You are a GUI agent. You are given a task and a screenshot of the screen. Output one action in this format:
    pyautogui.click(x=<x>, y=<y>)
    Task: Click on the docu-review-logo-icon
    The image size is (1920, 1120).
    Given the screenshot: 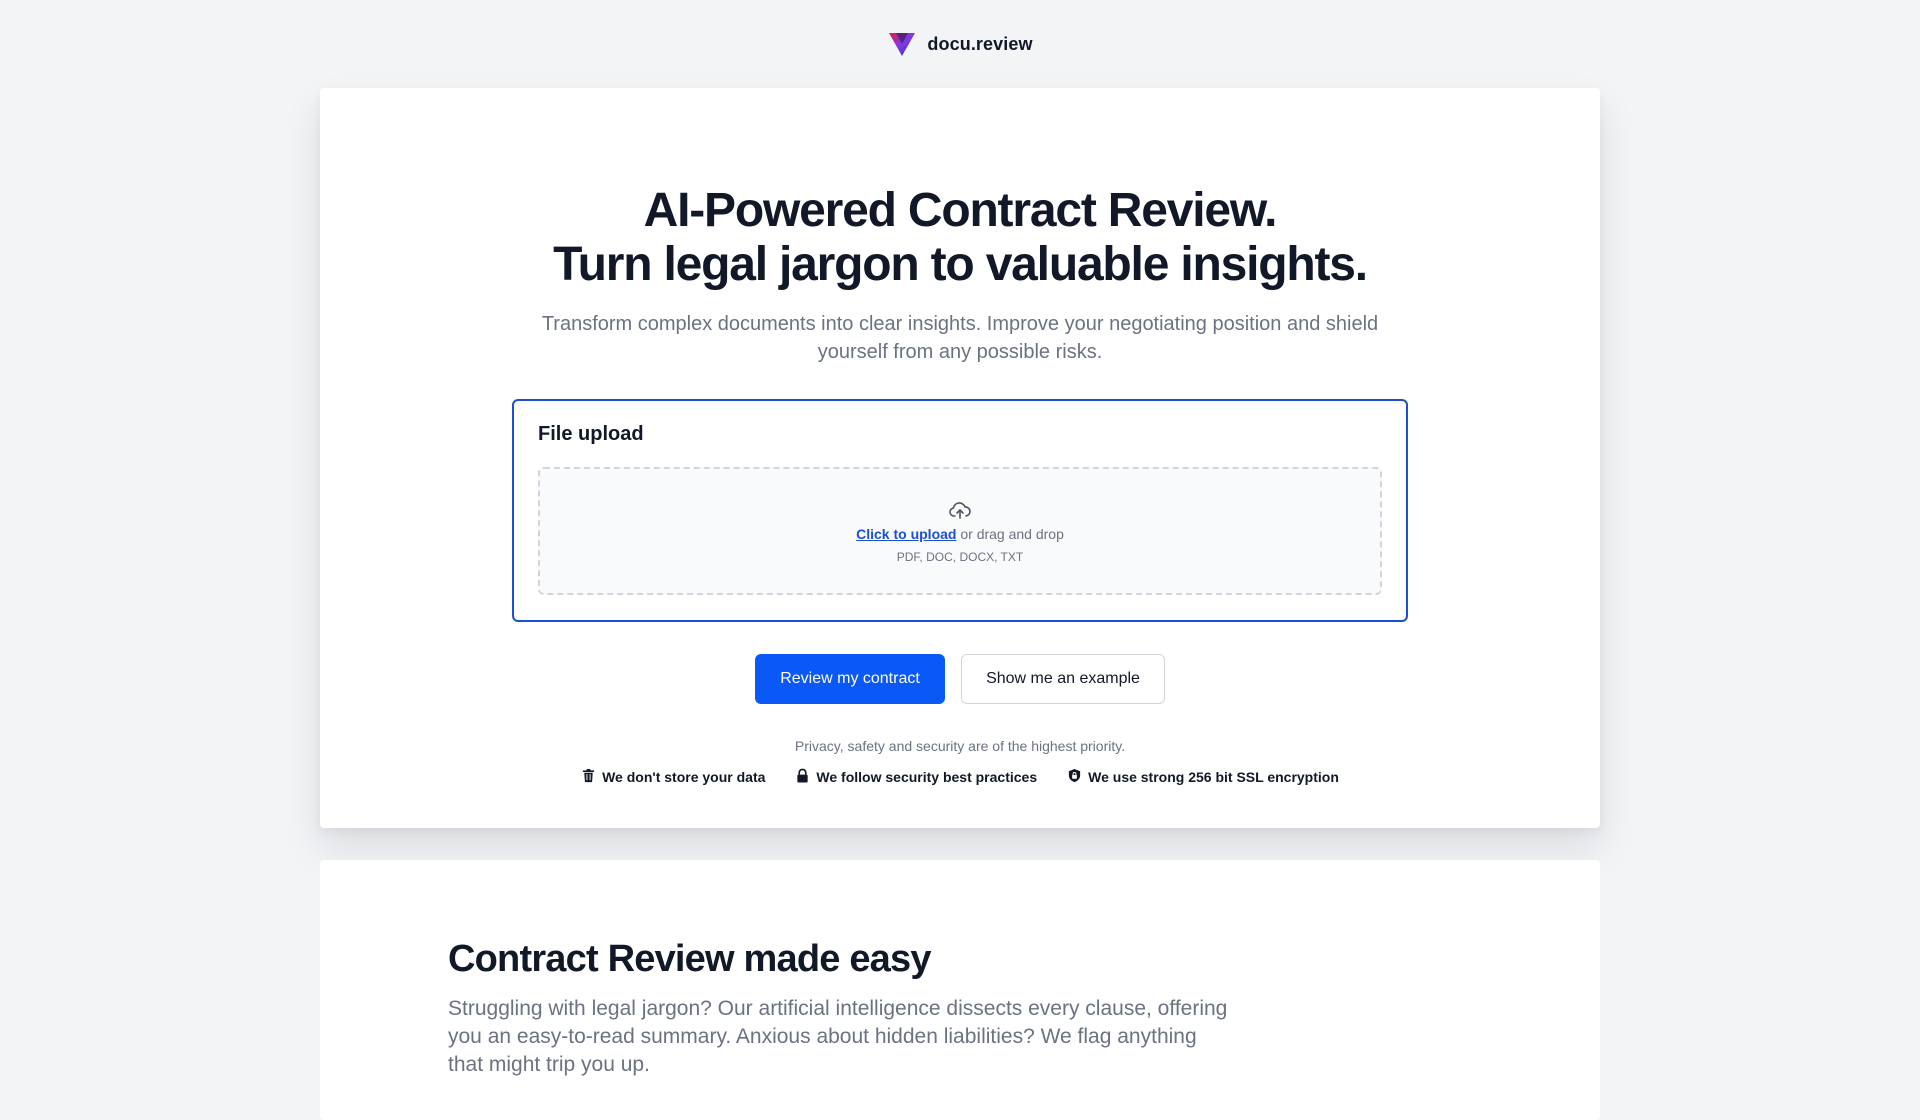 What is the action you would take?
    pyautogui.click(x=902, y=44)
    